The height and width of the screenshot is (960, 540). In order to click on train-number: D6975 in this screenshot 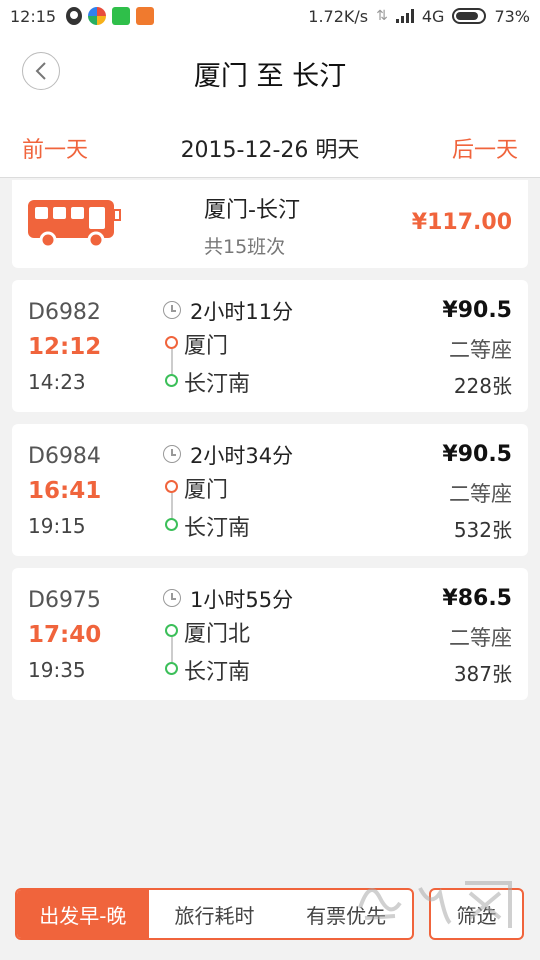, I will do `click(64, 600)`.